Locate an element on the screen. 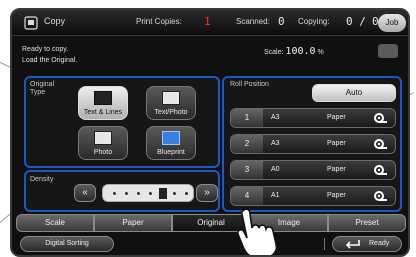 The width and height of the screenshot is (416, 257). original-text-lines-button: Text & Lines is located at coordinates (103, 103).